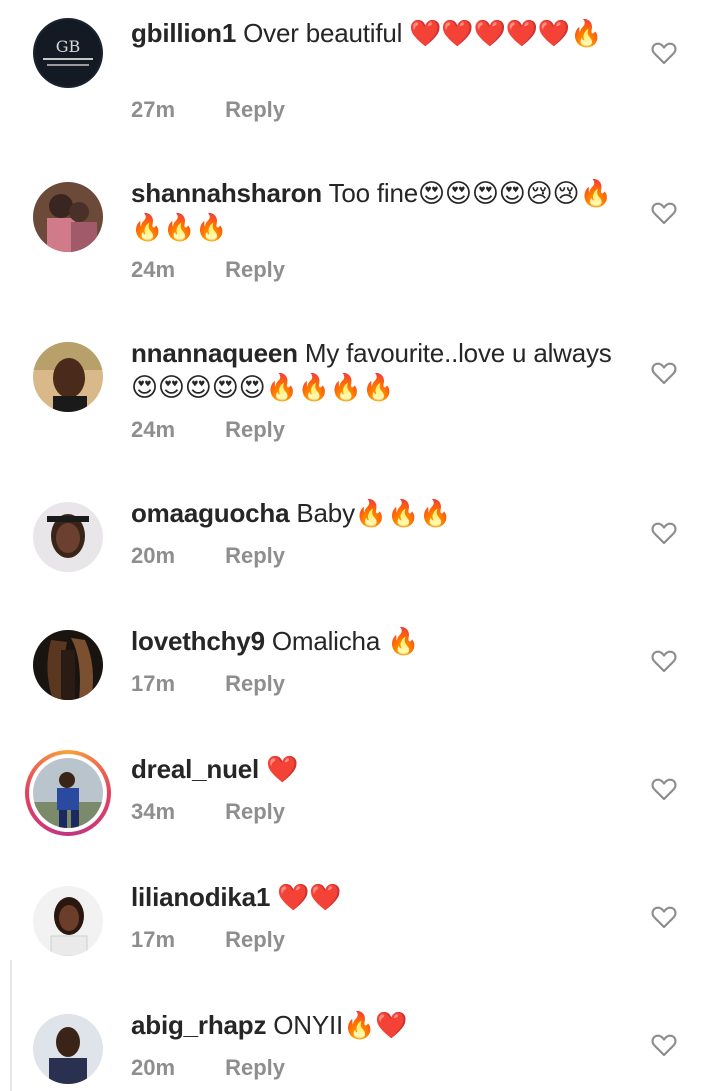 This screenshot has width=720, height=1091. What do you see at coordinates (68, 46) in the screenshot?
I see `avatar-logo-text: GB` at bounding box center [68, 46].